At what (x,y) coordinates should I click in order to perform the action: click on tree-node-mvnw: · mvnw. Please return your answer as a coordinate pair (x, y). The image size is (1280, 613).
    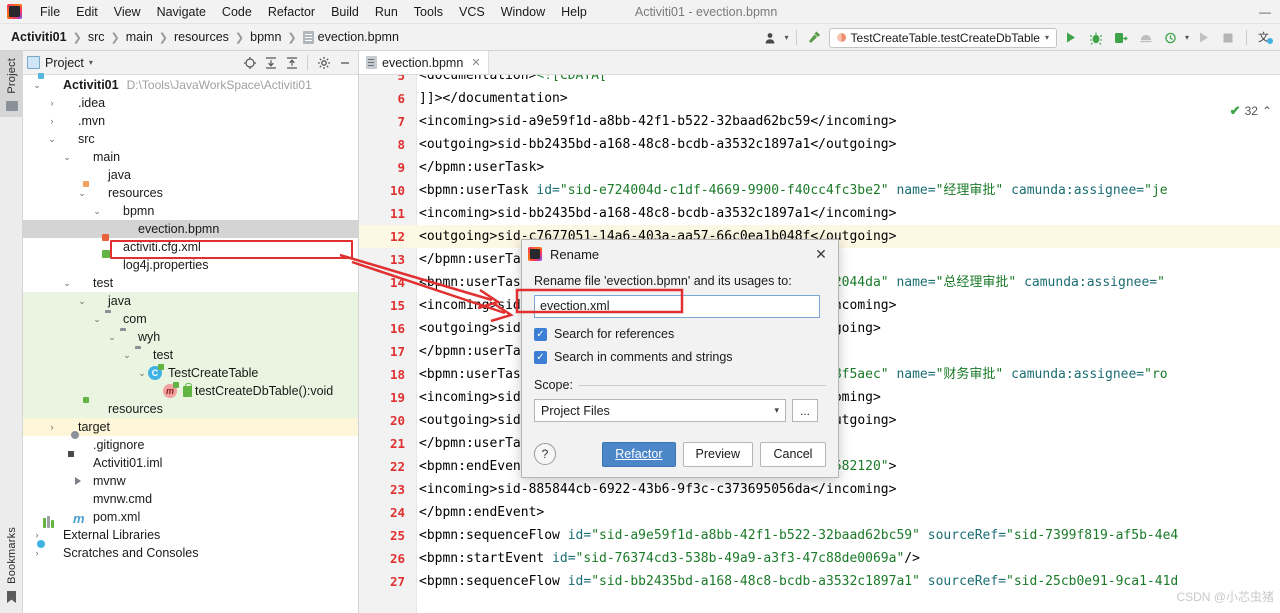
    Looking at the image, I should click on (190, 481).